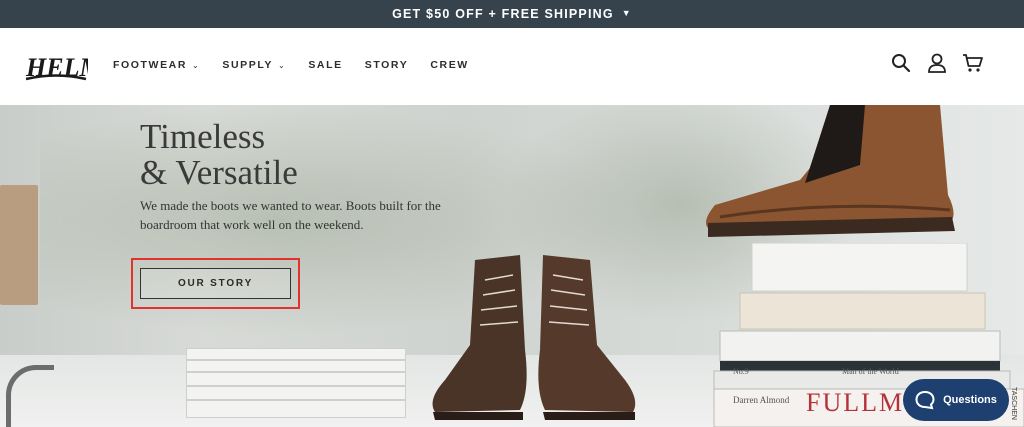 This screenshot has width=1024, height=427. What do you see at coordinates (925, 400) in the screenshot?
I see `chat-bubble-icon` at bounding box center [925, 400].